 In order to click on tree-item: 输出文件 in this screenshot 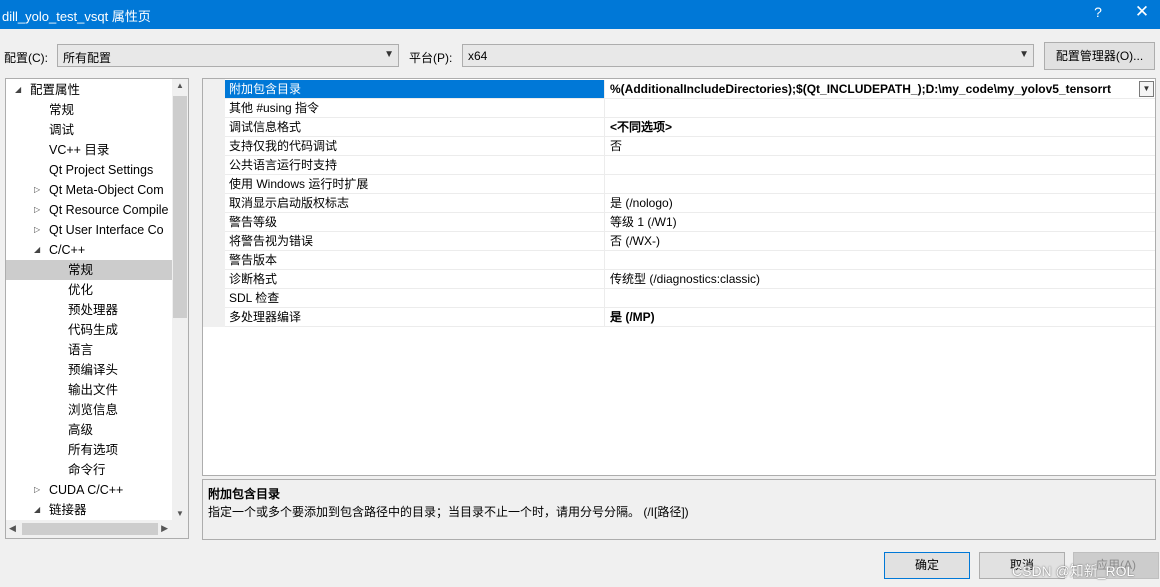, I will do `click(89, 390)`.